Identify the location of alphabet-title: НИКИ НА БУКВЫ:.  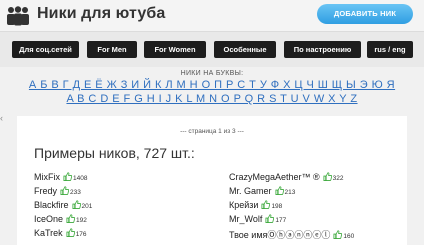
(212, 73).